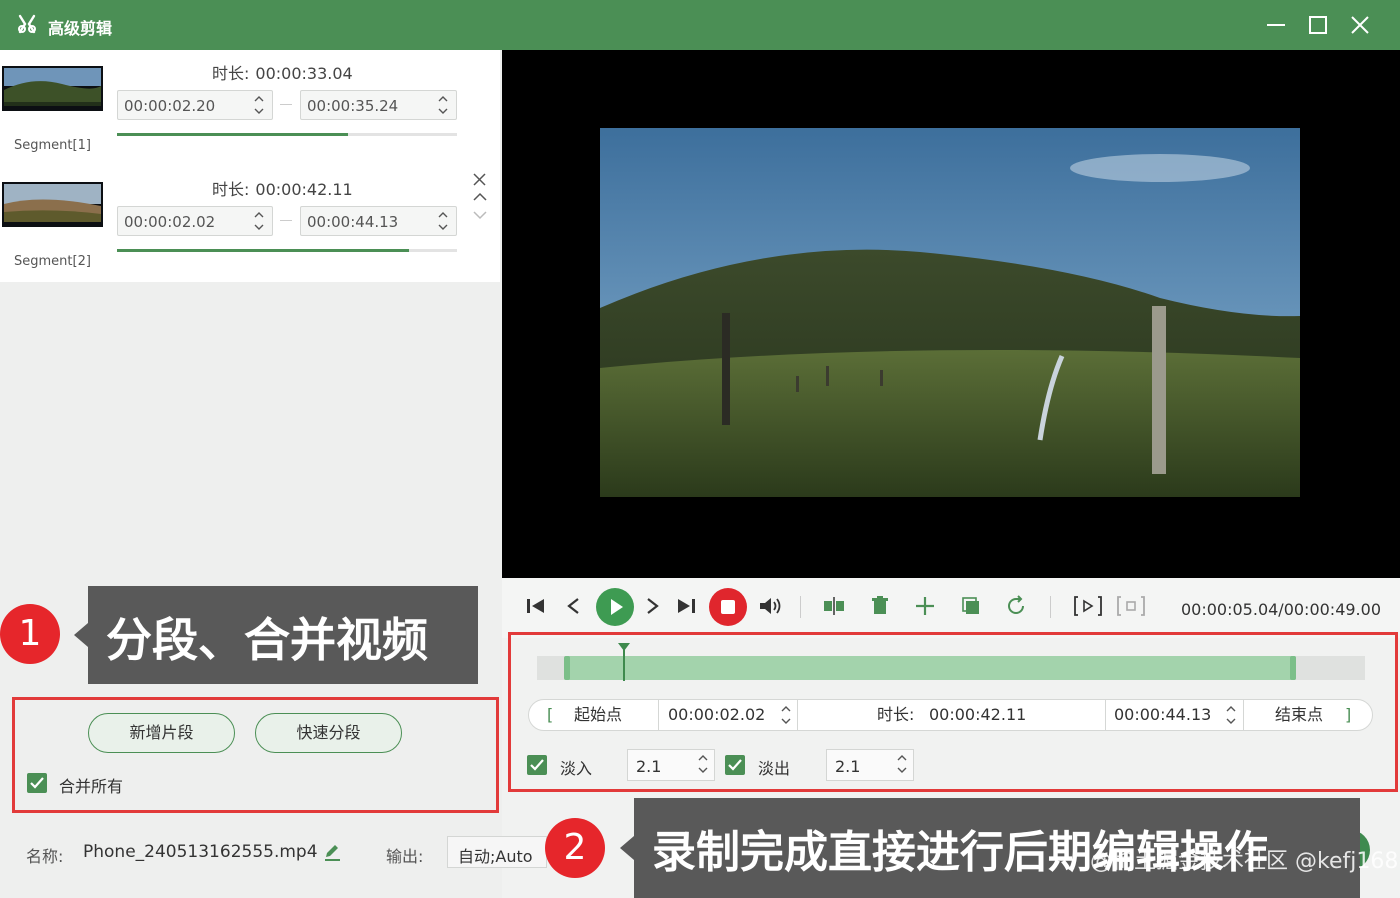 The image size is (1400, 898). I want to click on minimize-icon, so click(1276, 25).